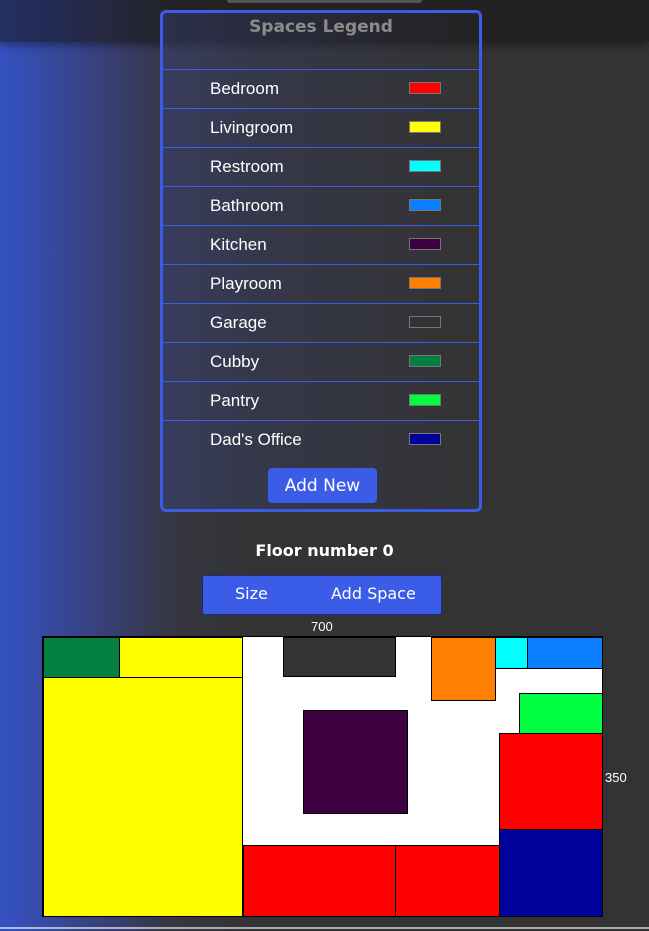 Image resolution: width=649 pixels, height=931 pixels. I want to click on legend-row: Dad's Office, so click(321, 439).